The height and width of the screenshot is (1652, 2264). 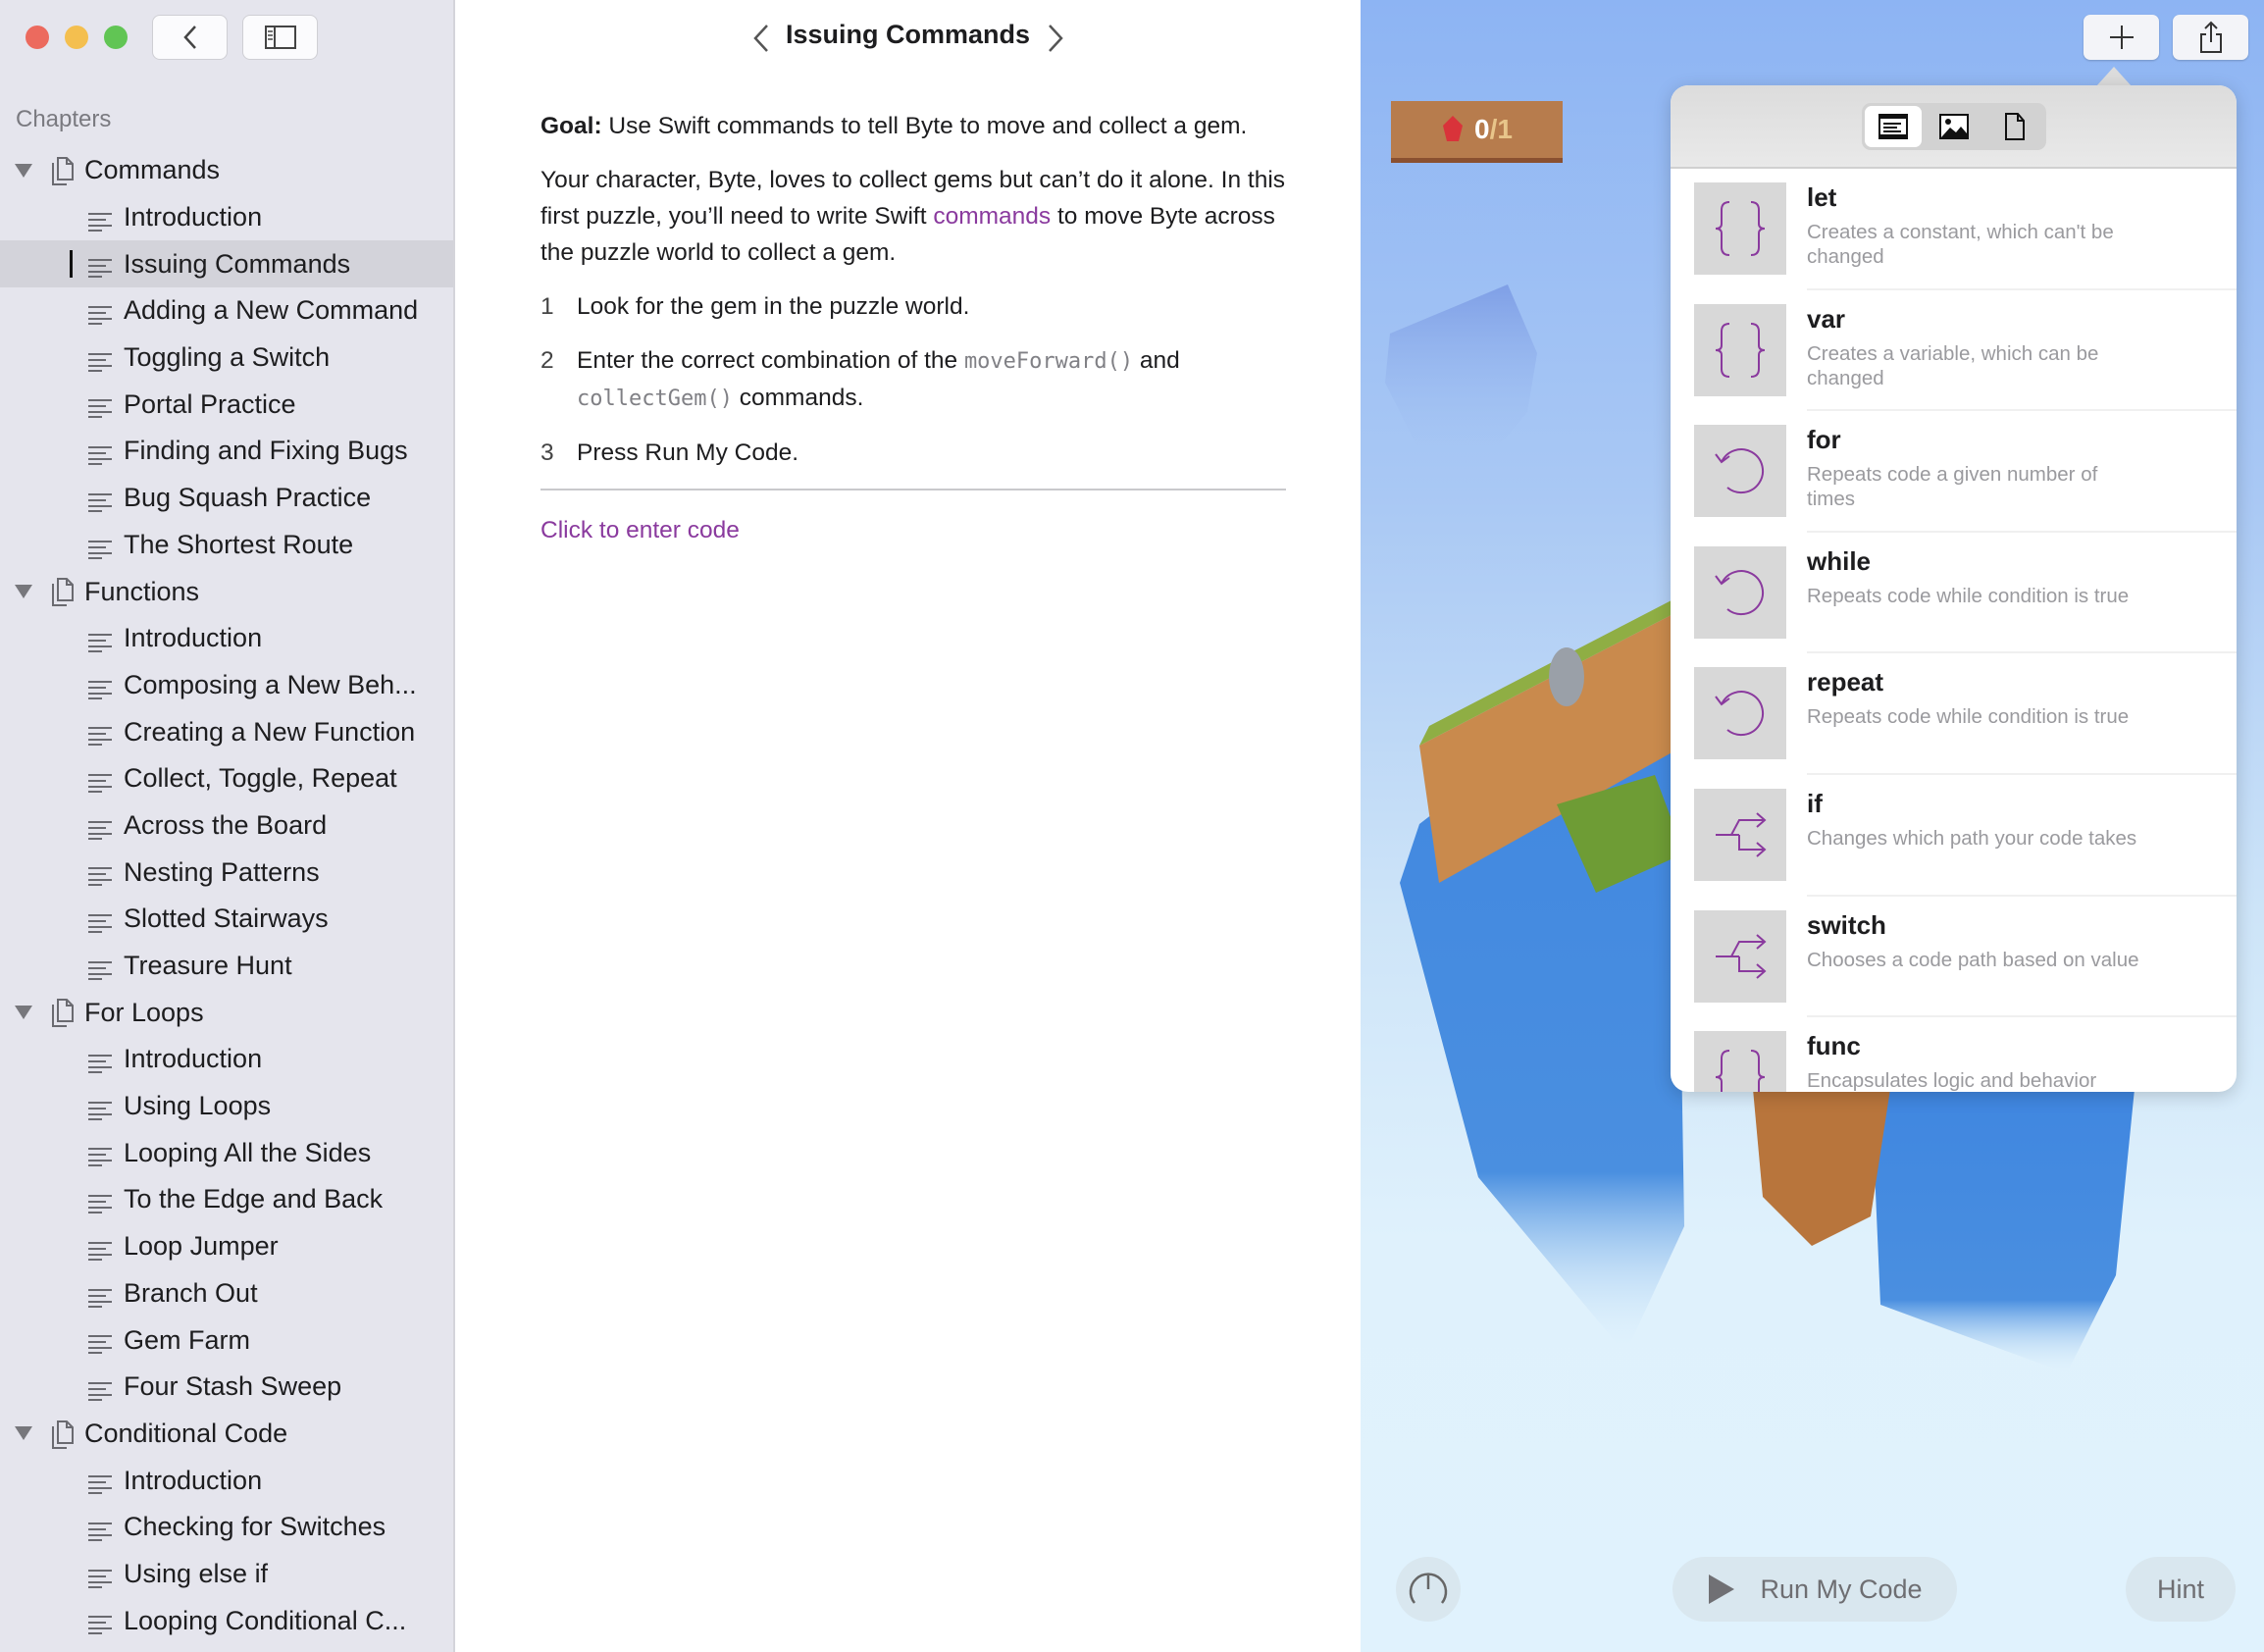 What do you see at coordinates (1477, 132) in the screenshot?
I see `gem-counter: 0/1` at bounding box center [1477, 132].